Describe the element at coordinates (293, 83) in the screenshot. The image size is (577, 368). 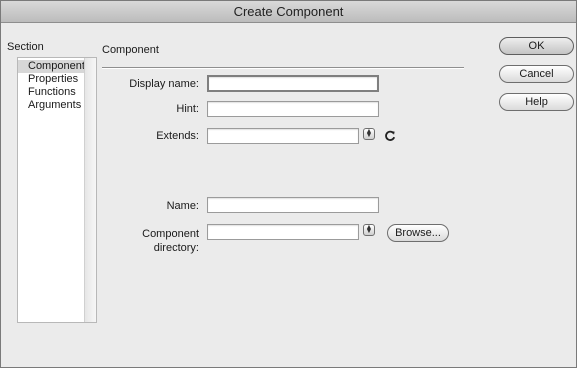
I see `display-name-field` at that location.